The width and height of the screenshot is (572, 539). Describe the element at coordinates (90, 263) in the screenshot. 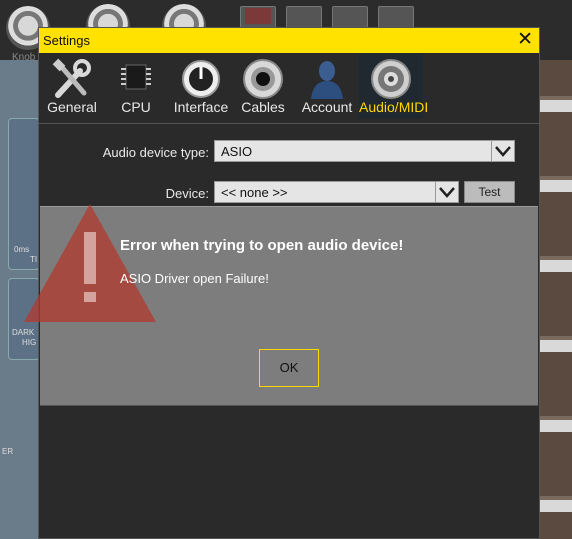

I see `warning-icon` at that location.